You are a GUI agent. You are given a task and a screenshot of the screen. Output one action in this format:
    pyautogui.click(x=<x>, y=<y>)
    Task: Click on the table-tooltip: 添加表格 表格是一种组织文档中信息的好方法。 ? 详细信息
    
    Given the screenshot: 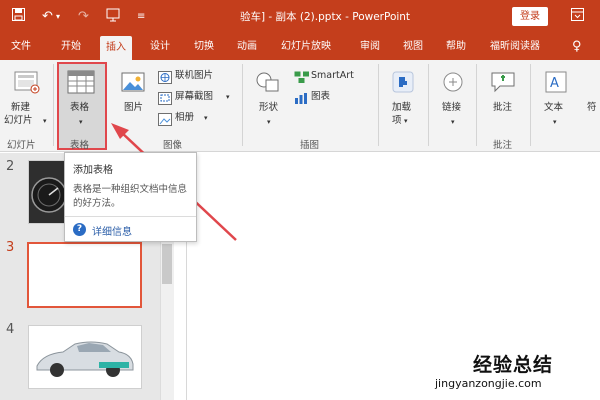 What is the action you would take?
    pyautogui.click(x=130, y=197)
    